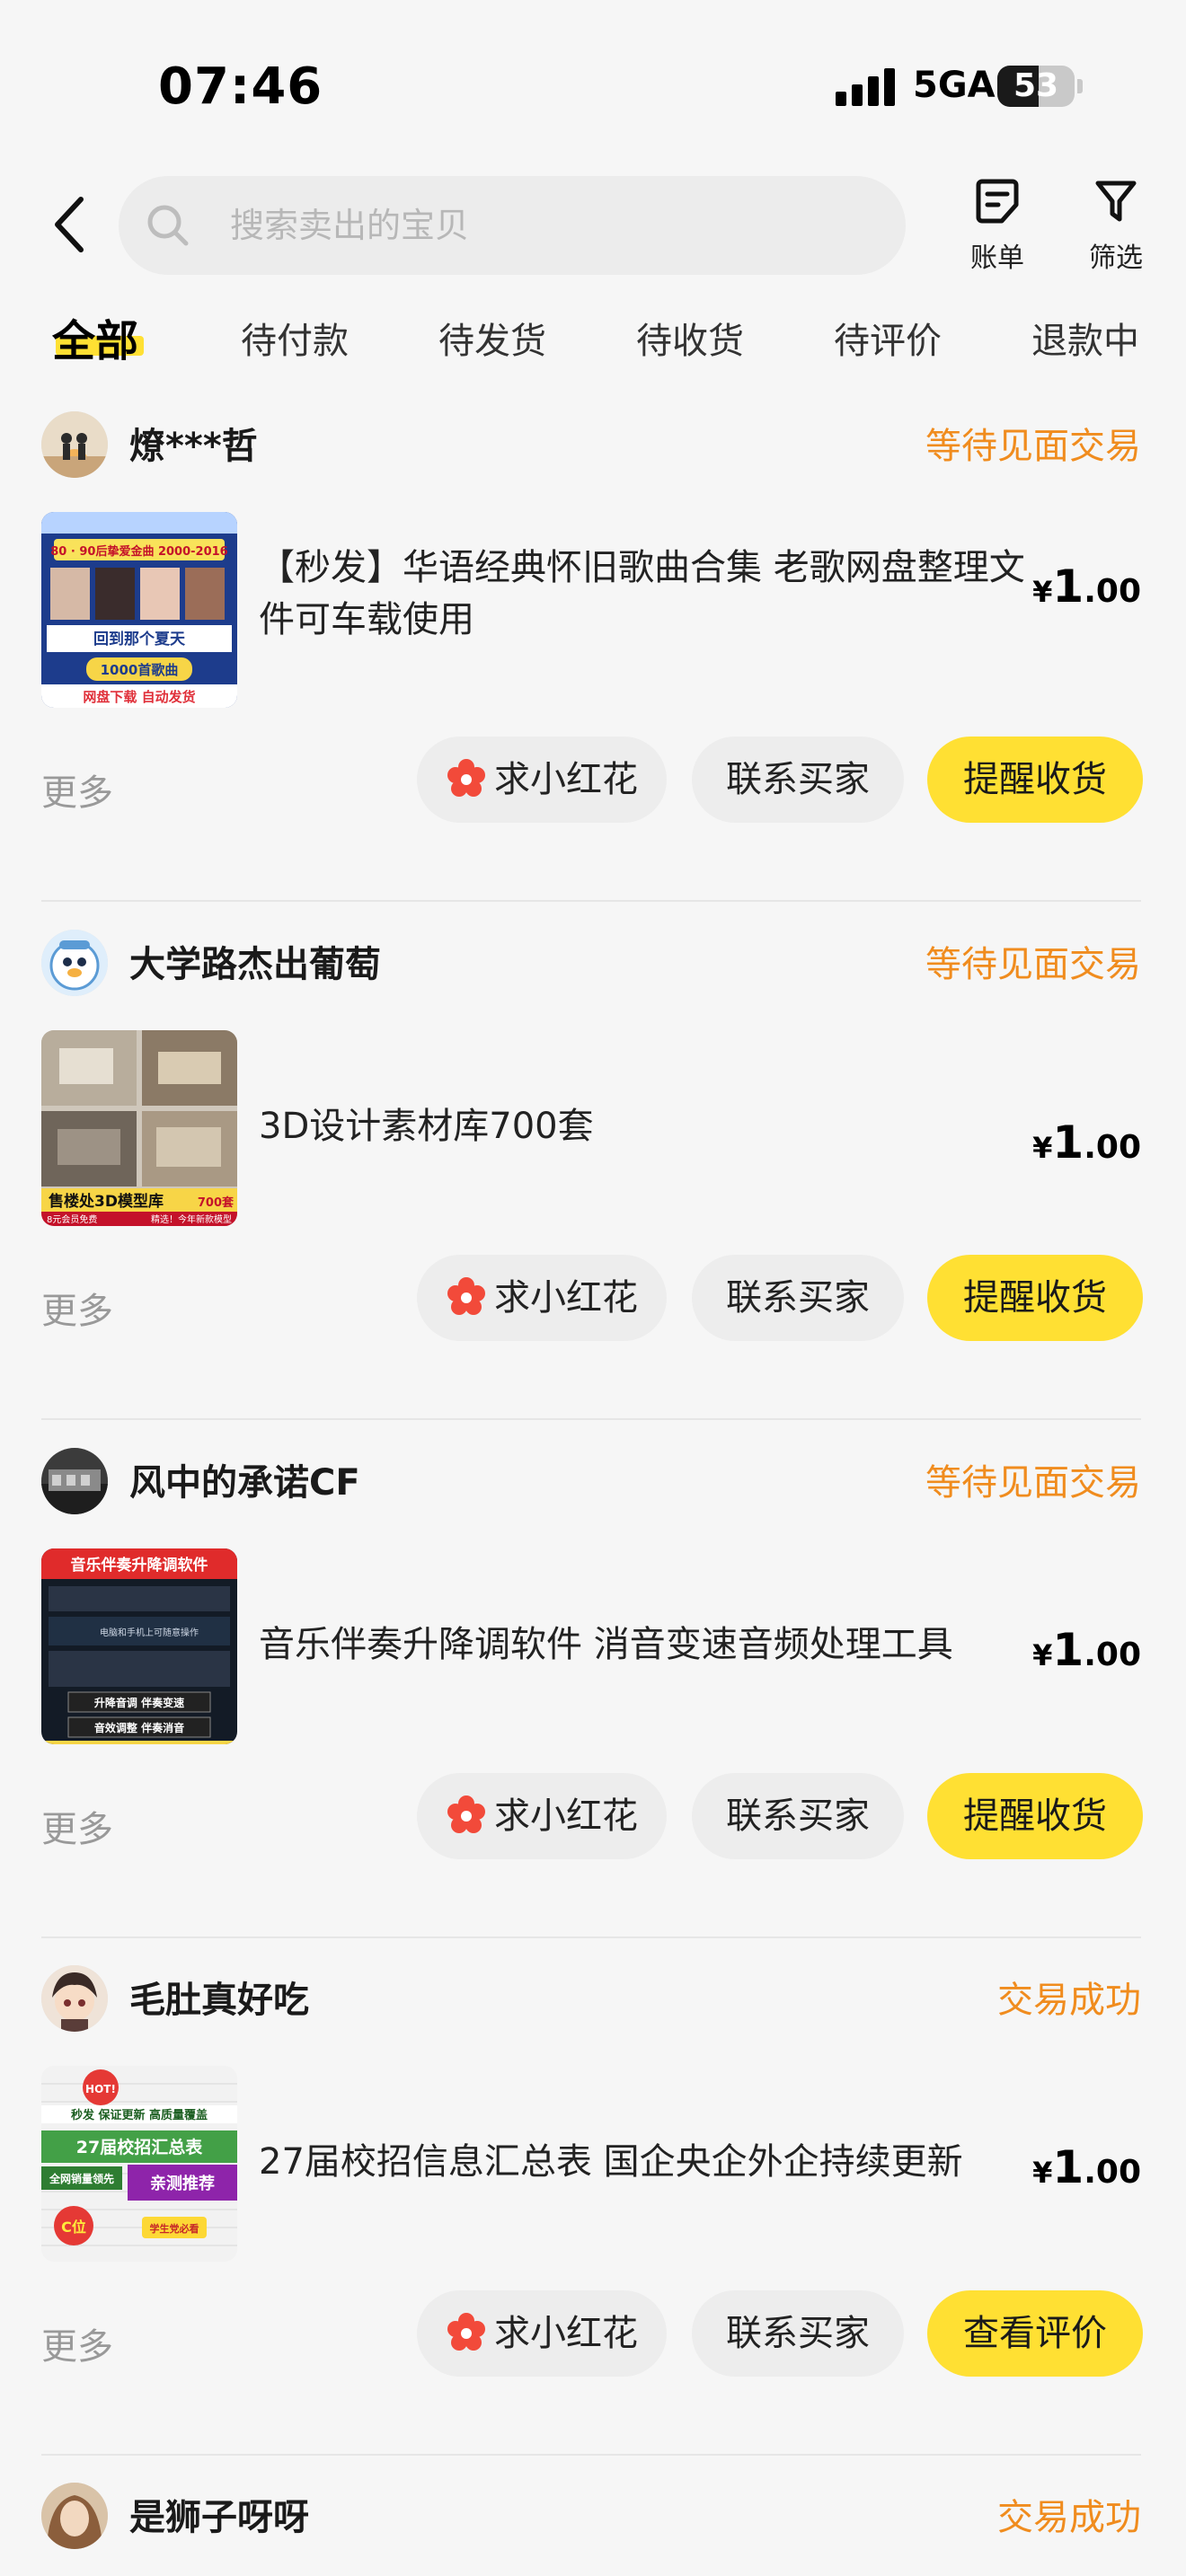 The width and height of the screenshot is (1186, 2576). I want to click on search-bar, so click(512, 225).